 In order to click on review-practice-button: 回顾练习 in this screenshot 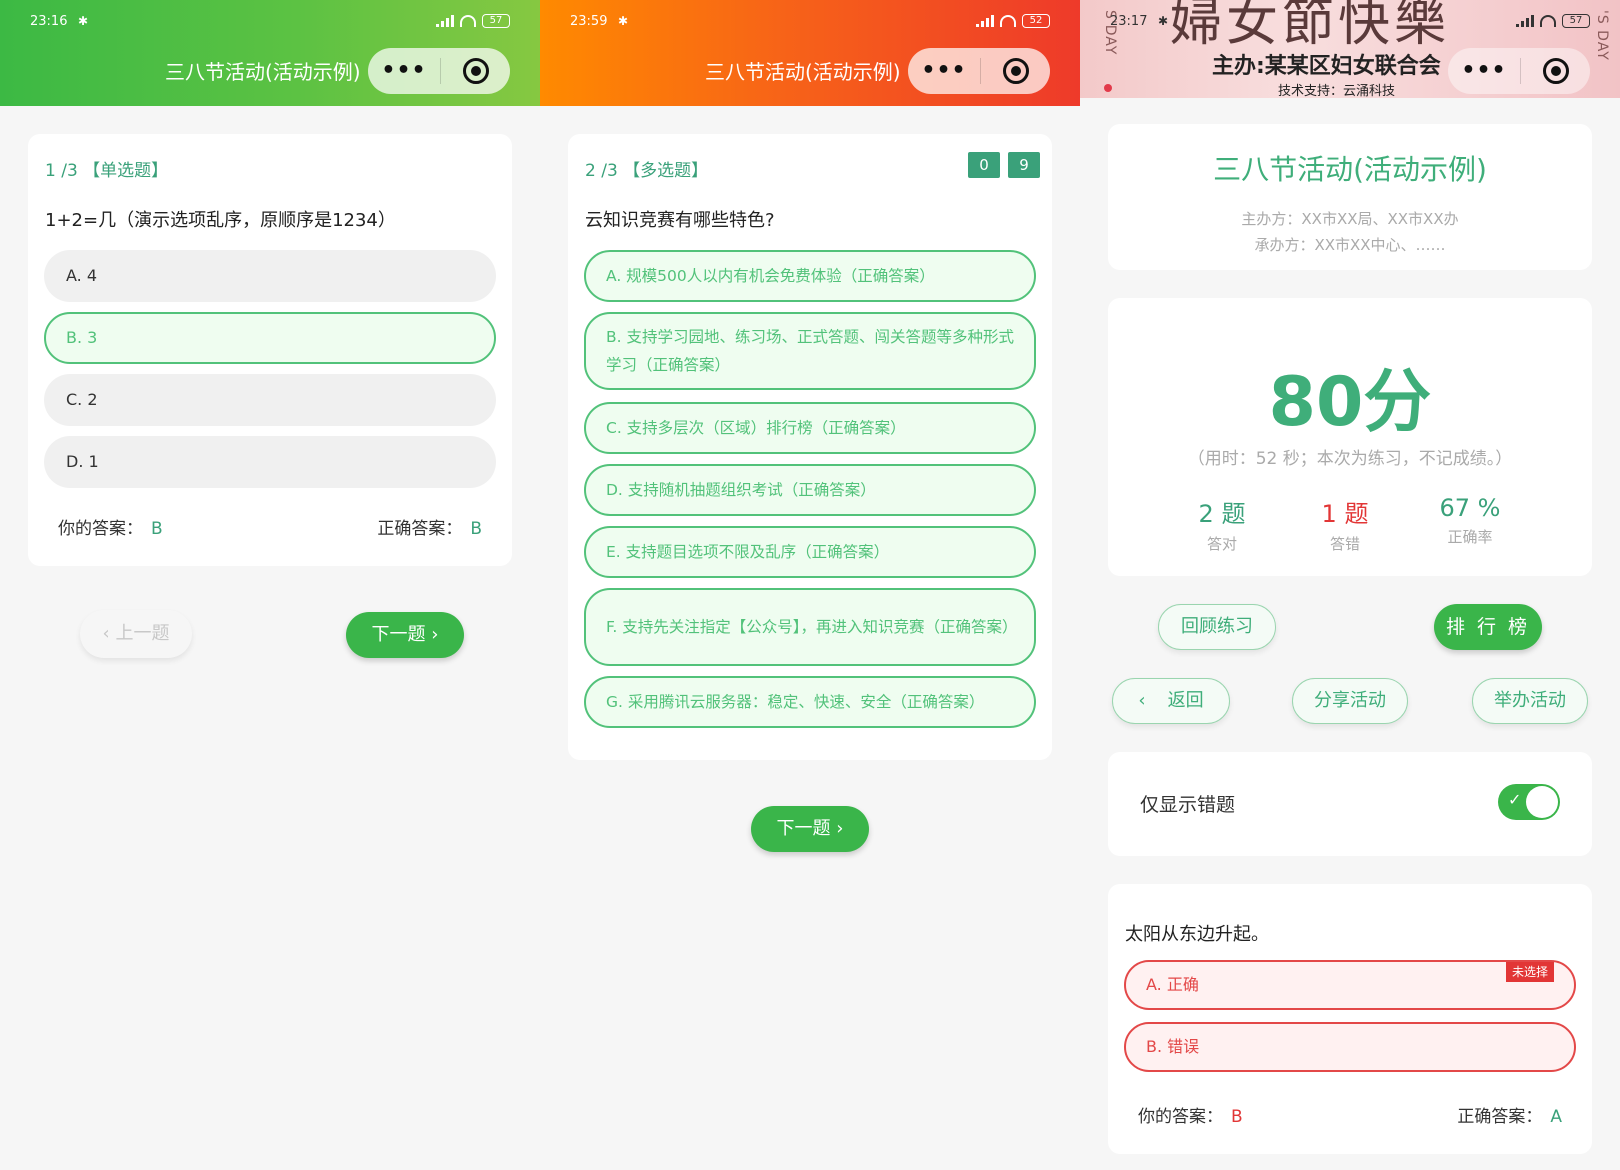, I will do `click(1217, 627)`.